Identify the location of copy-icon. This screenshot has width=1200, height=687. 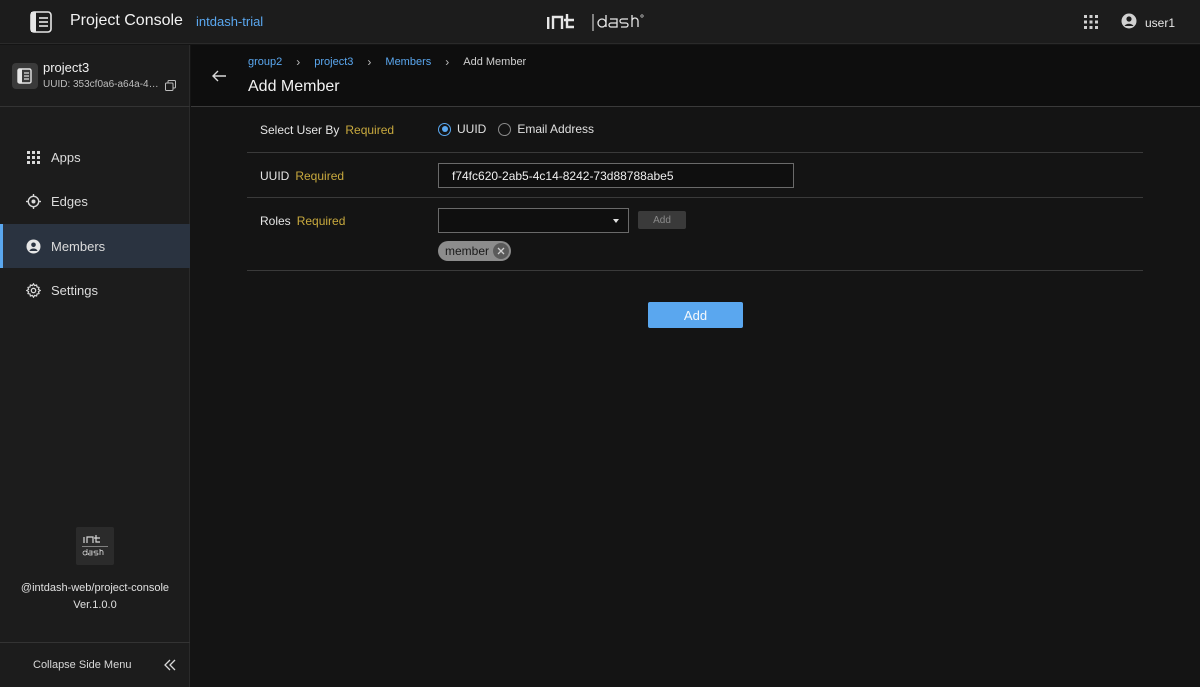
(170, 85).